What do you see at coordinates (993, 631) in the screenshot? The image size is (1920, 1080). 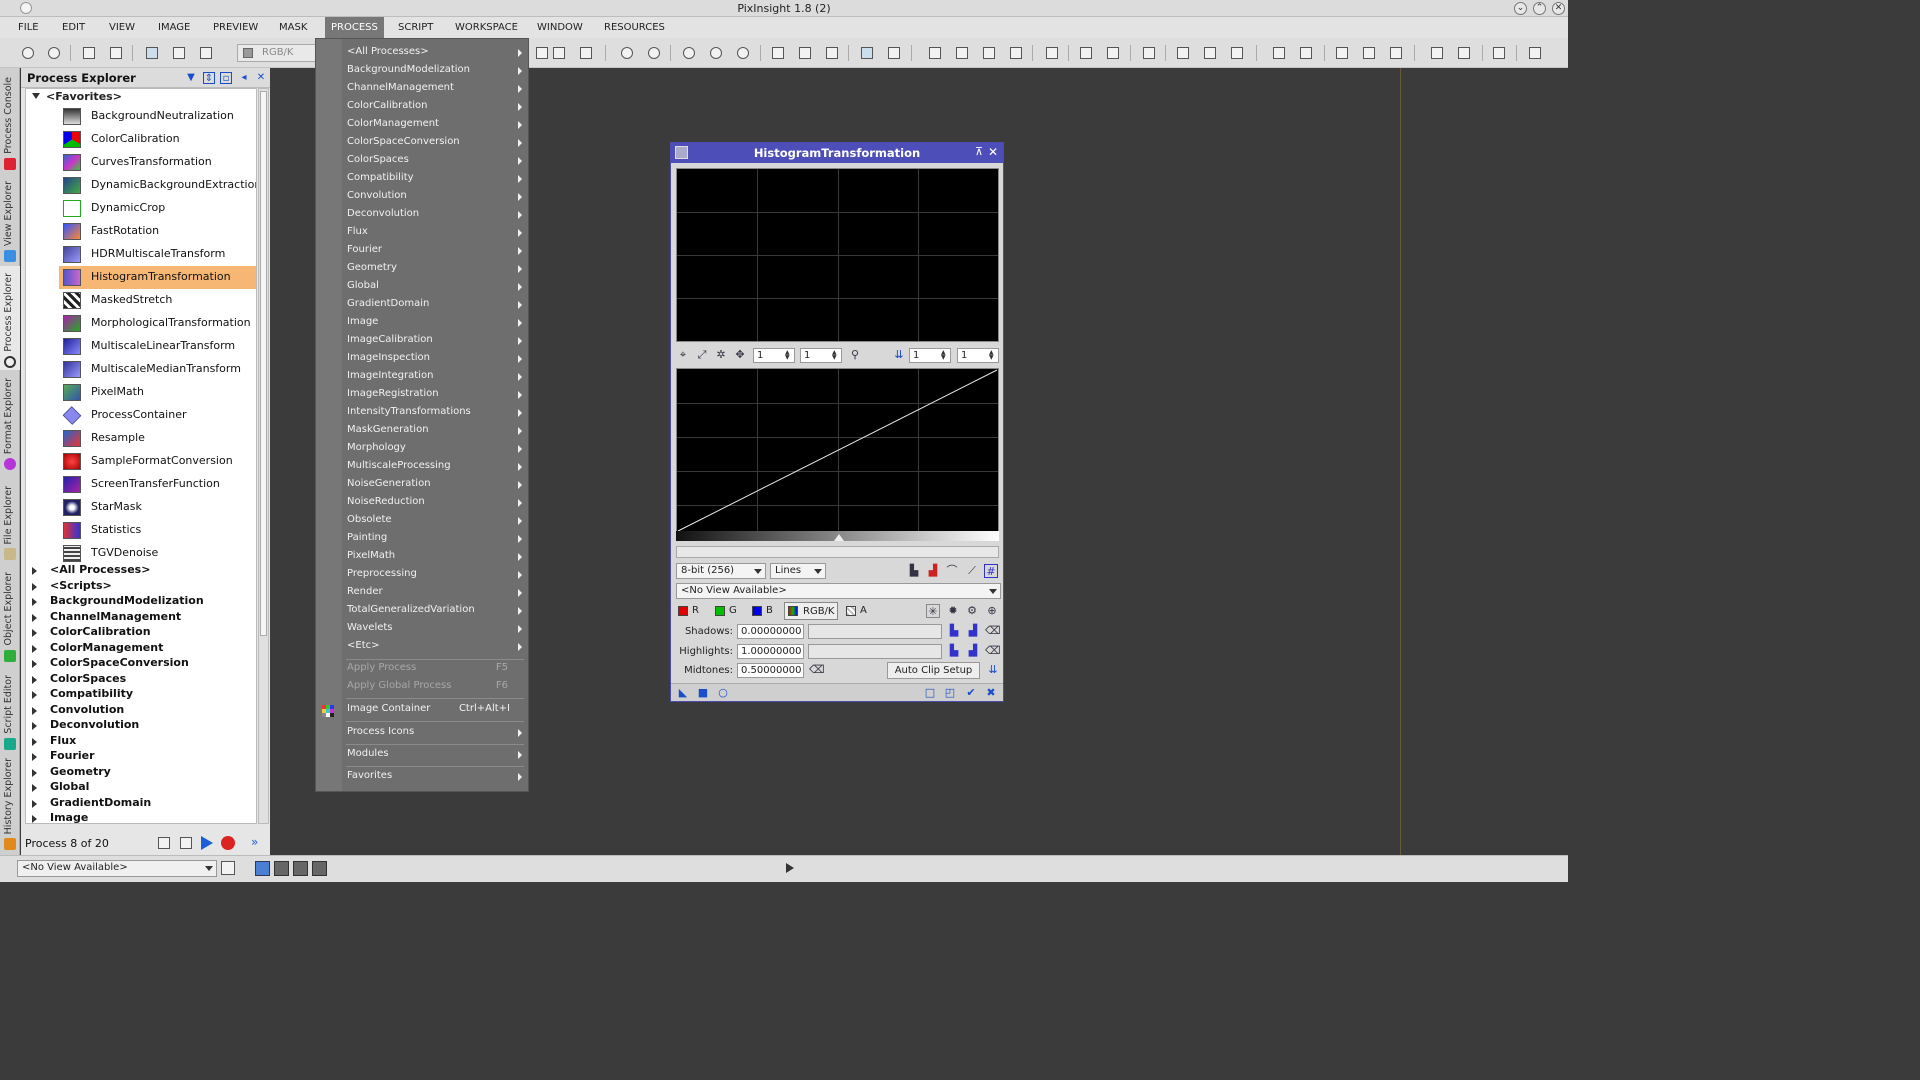 I see `shadows-reset-icon: ⌫` at bounding box center [993, 631].